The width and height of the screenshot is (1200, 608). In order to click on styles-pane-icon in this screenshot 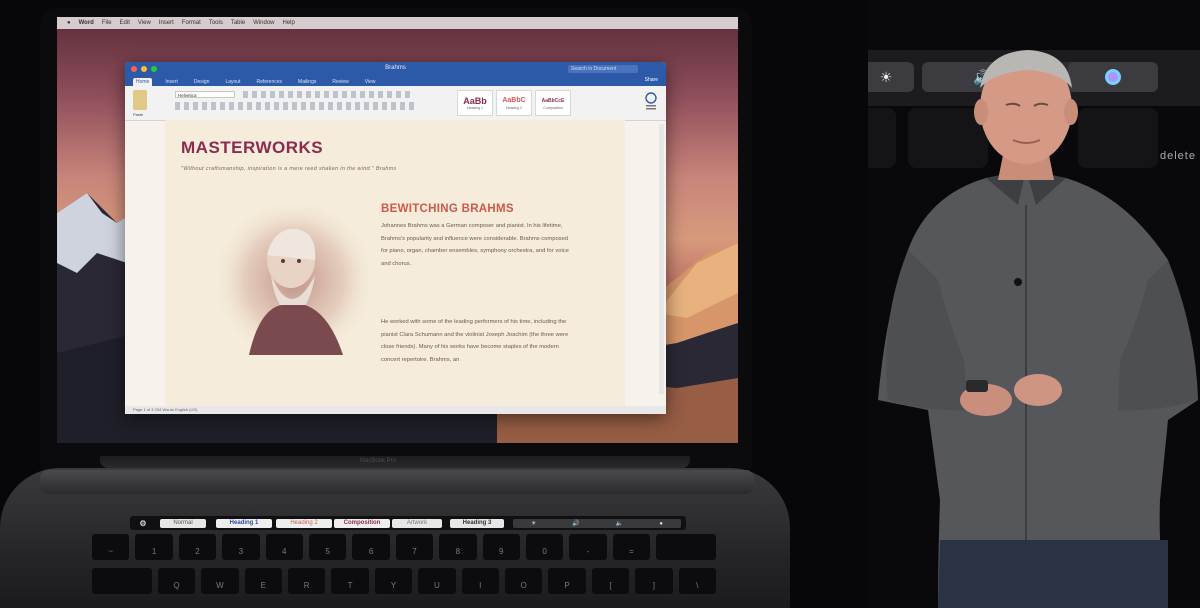, I will do `click(651, 102)`.